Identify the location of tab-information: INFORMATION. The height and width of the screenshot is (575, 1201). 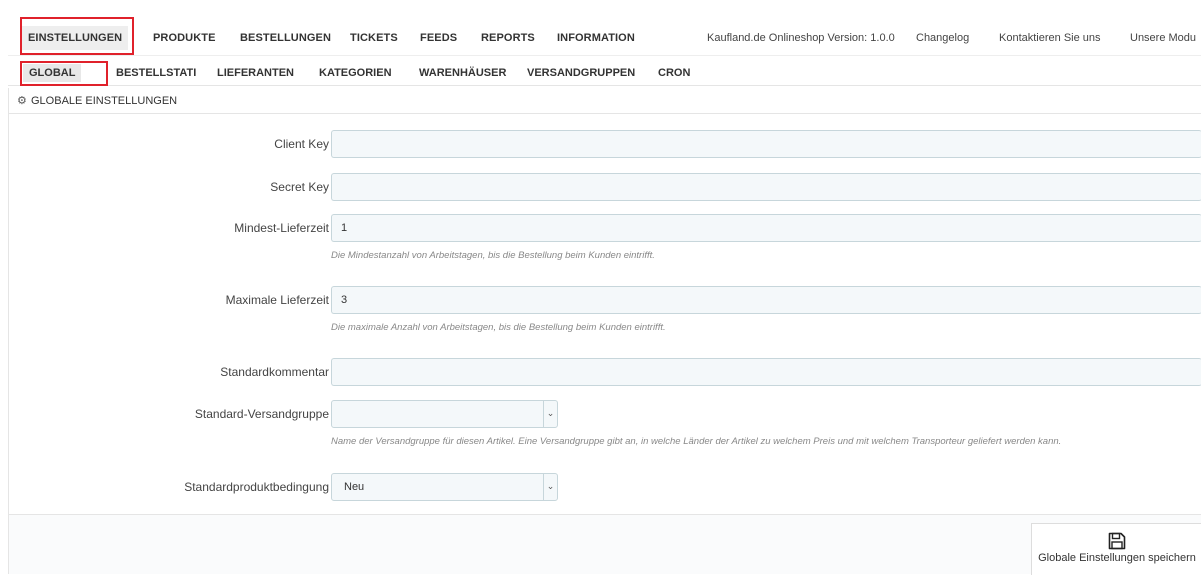
(596, 38).